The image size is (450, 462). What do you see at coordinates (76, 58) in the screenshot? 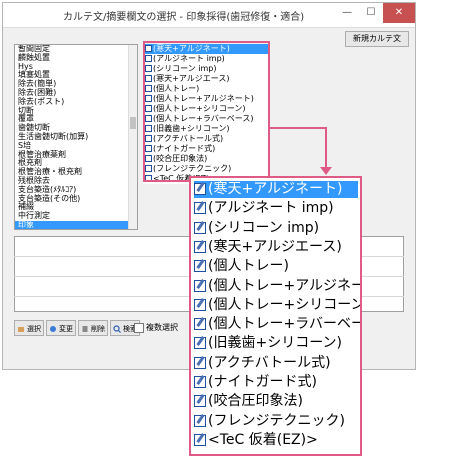
I see `category-item: 麟蝕処置` at bounding box center [76, 58].